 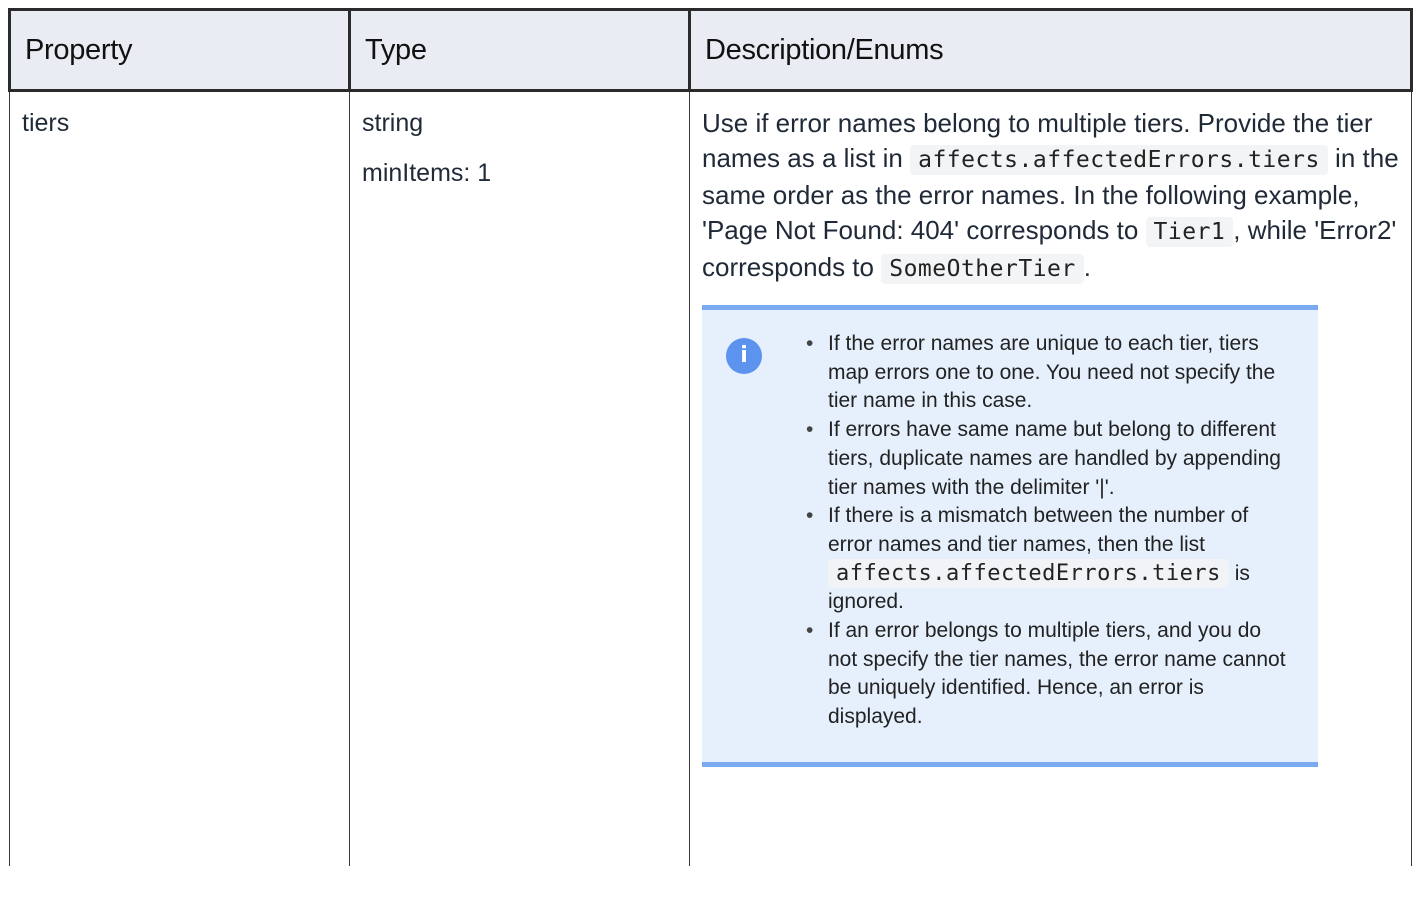 What do you see at coordinates (179, 50) in the screenshot?
I see `header-property: Property` at bounding box center [179, 50].